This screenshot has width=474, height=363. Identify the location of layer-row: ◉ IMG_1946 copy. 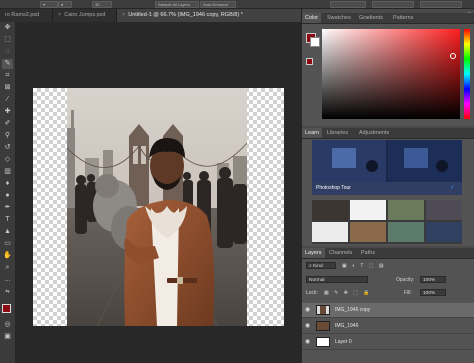
(388, 310).